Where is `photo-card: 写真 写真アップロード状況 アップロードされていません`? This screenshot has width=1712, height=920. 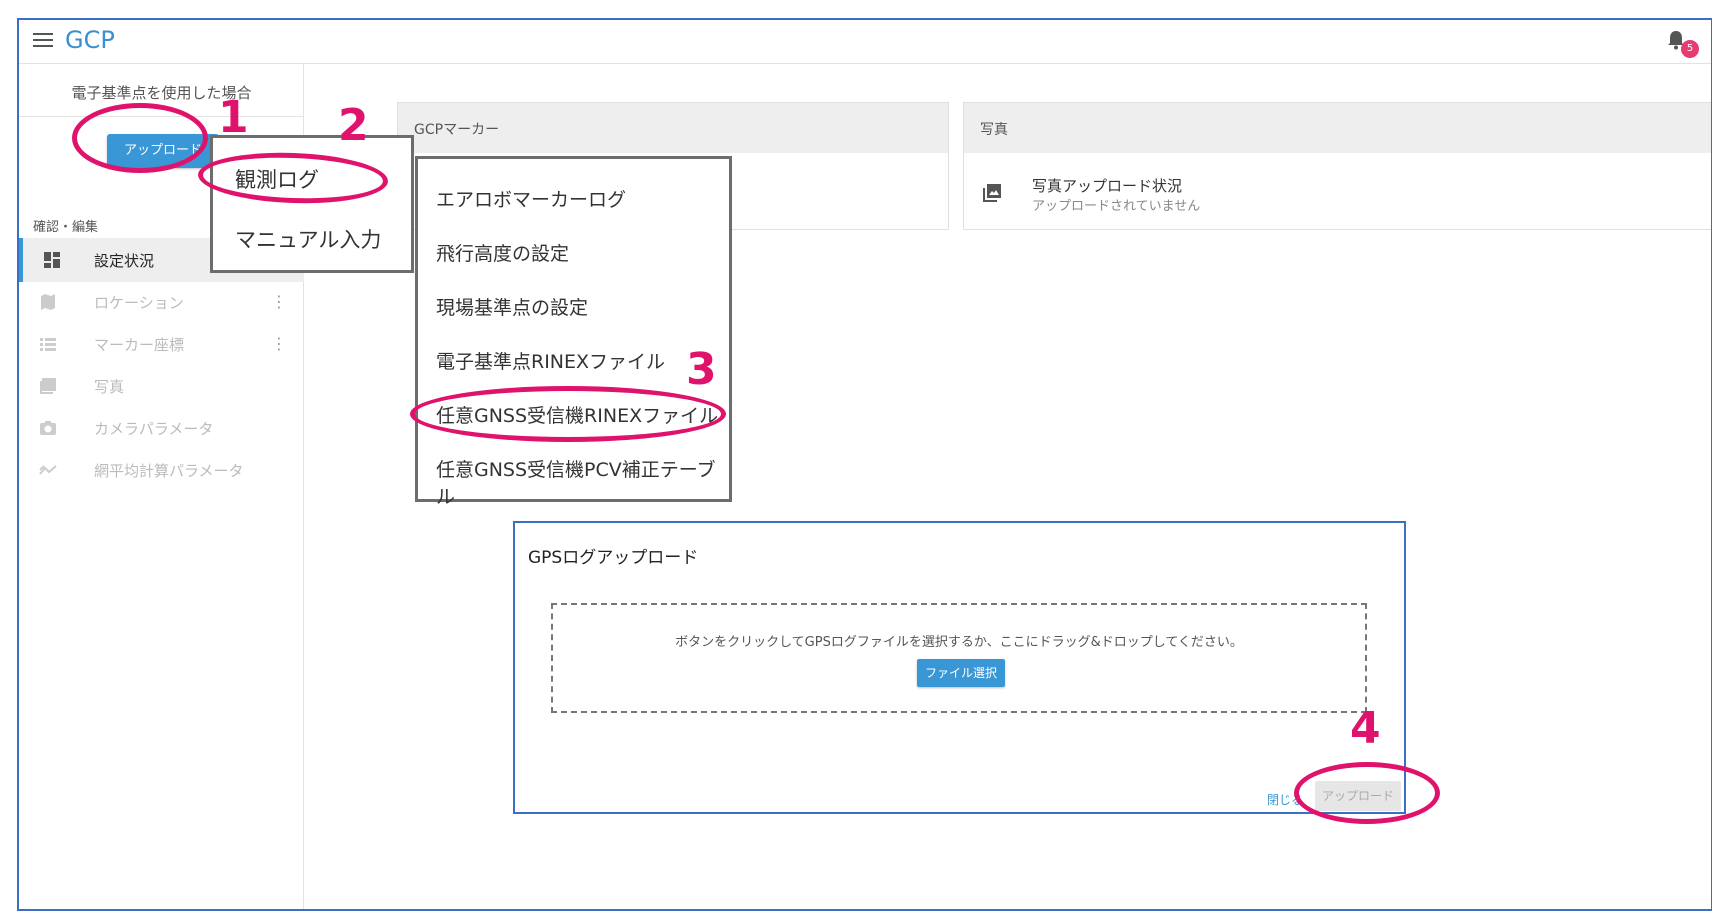 photo-card: 写真 写真アップロード状況 アップロードされていません is located at coordinates (1337, 166).